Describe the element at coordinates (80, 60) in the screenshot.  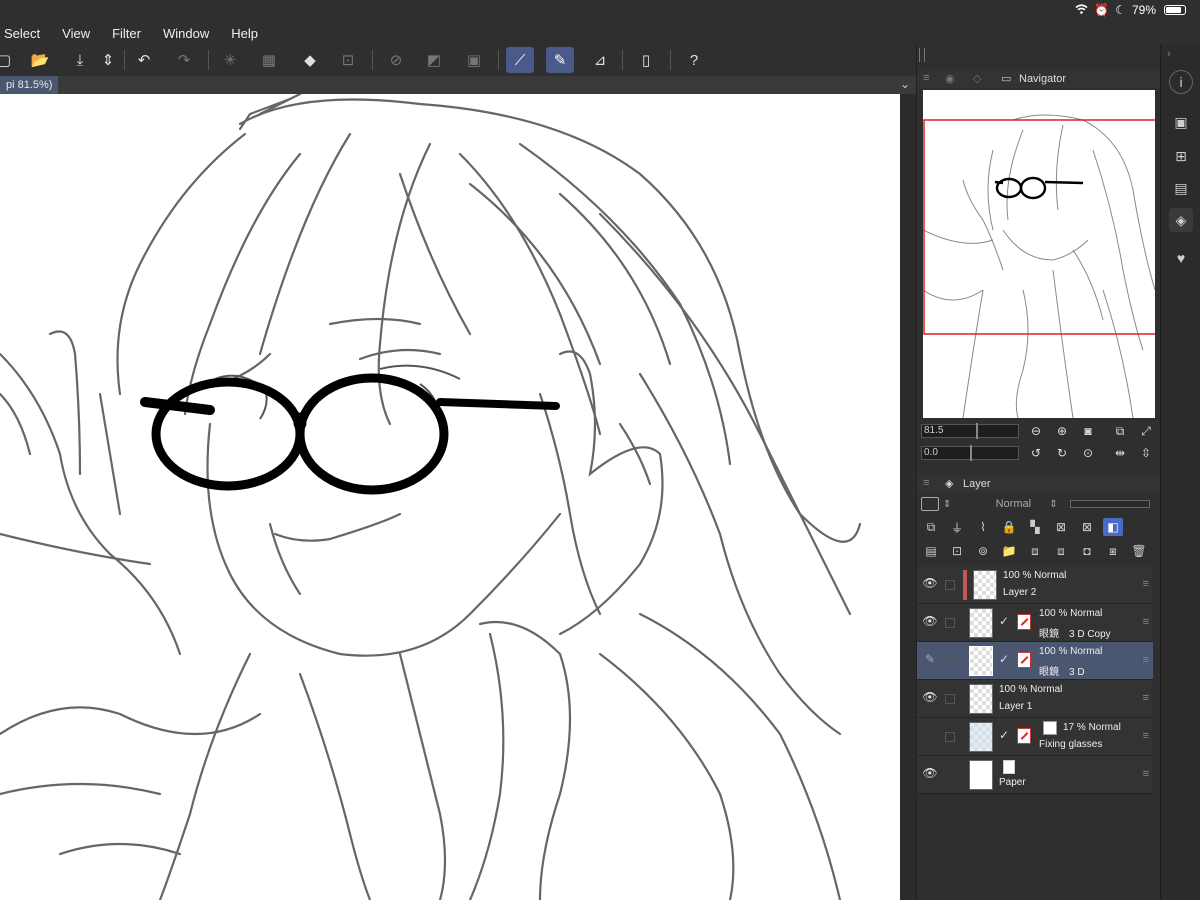
I see `save-icon: ⤓` at that location.